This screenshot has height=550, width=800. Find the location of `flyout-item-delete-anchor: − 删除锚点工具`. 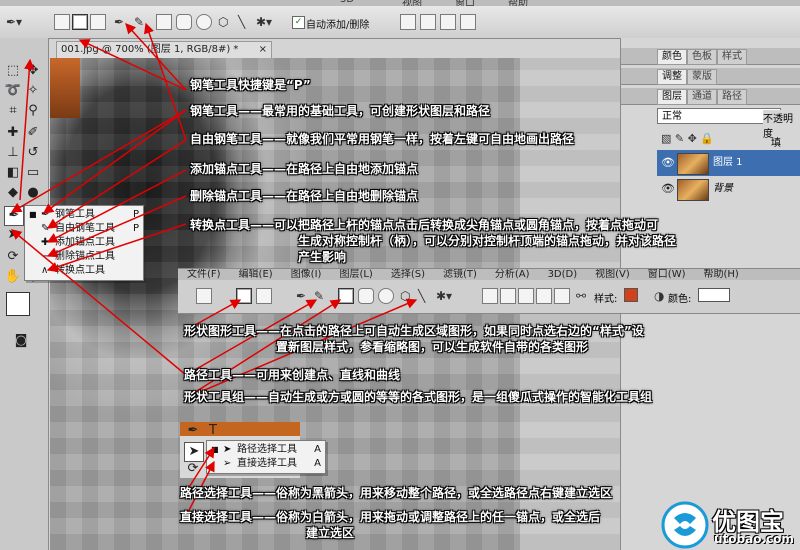

flyout-item-delete-anchor: − 删除锚点工具 is located at coordinates (84, 257).